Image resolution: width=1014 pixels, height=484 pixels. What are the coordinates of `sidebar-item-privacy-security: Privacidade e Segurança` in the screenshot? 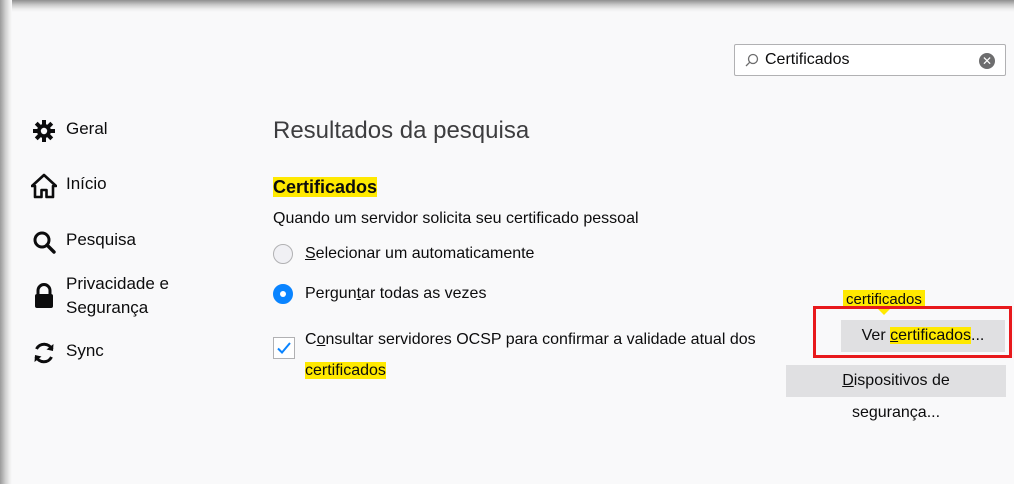 It's located at (130, 296).